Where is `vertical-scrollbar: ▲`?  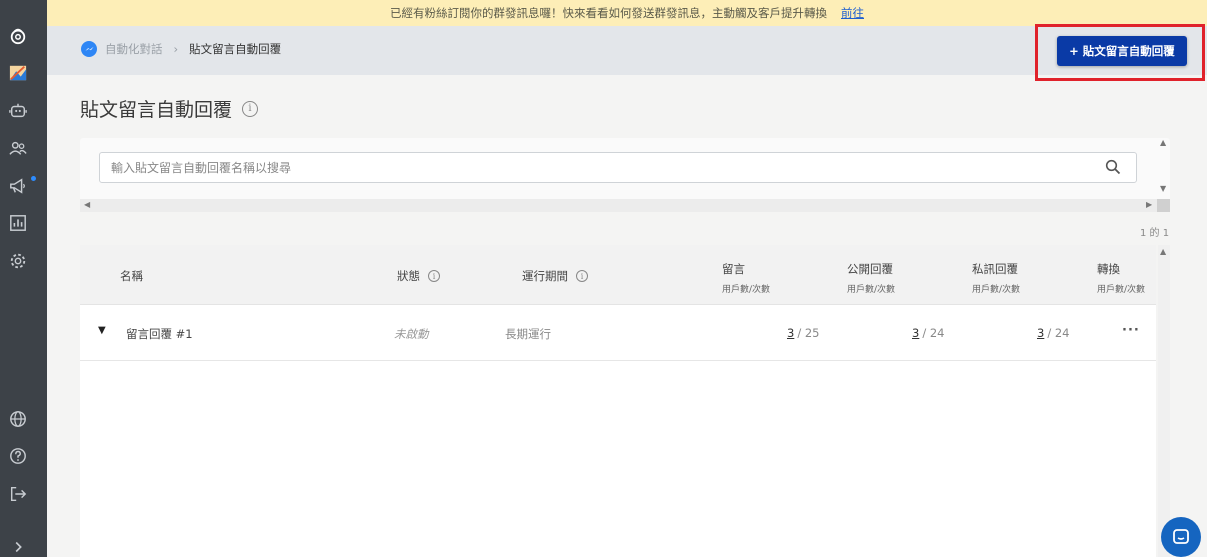 vertical-scrollbar: ▲ is located at coordinates (1164, 401).